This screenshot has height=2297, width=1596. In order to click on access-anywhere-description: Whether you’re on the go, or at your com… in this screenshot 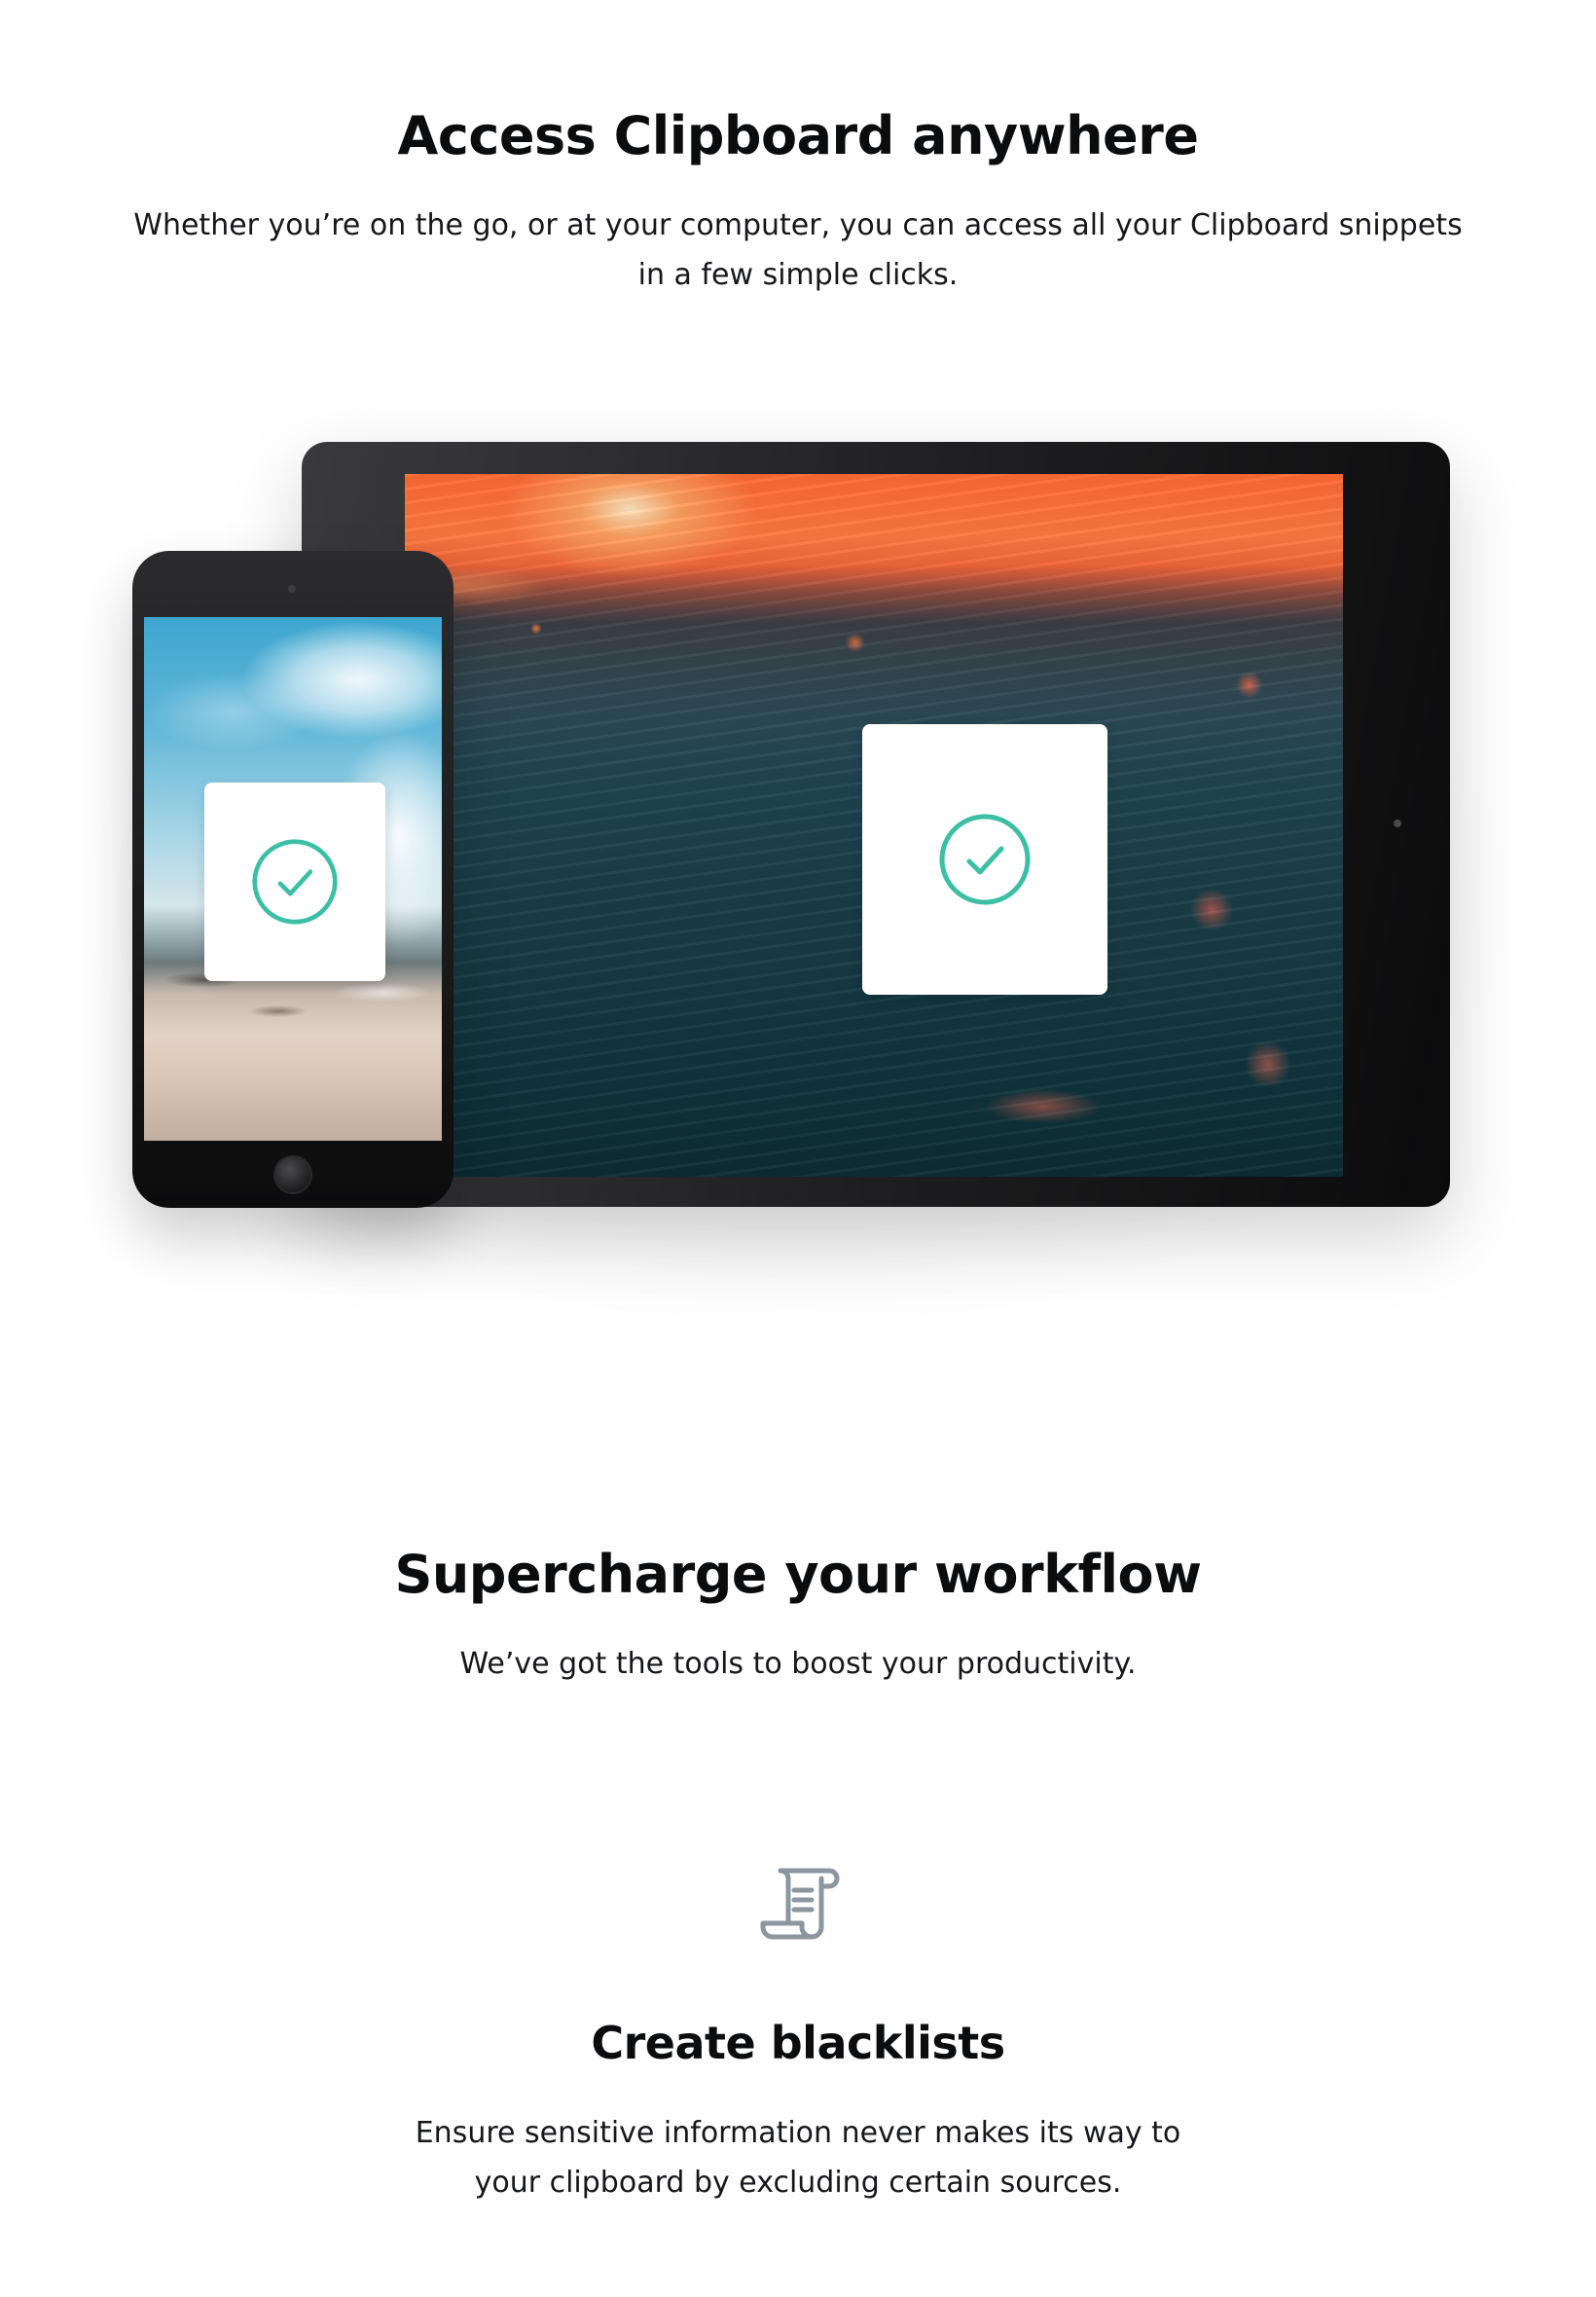, I will do `click(798, 250)`.